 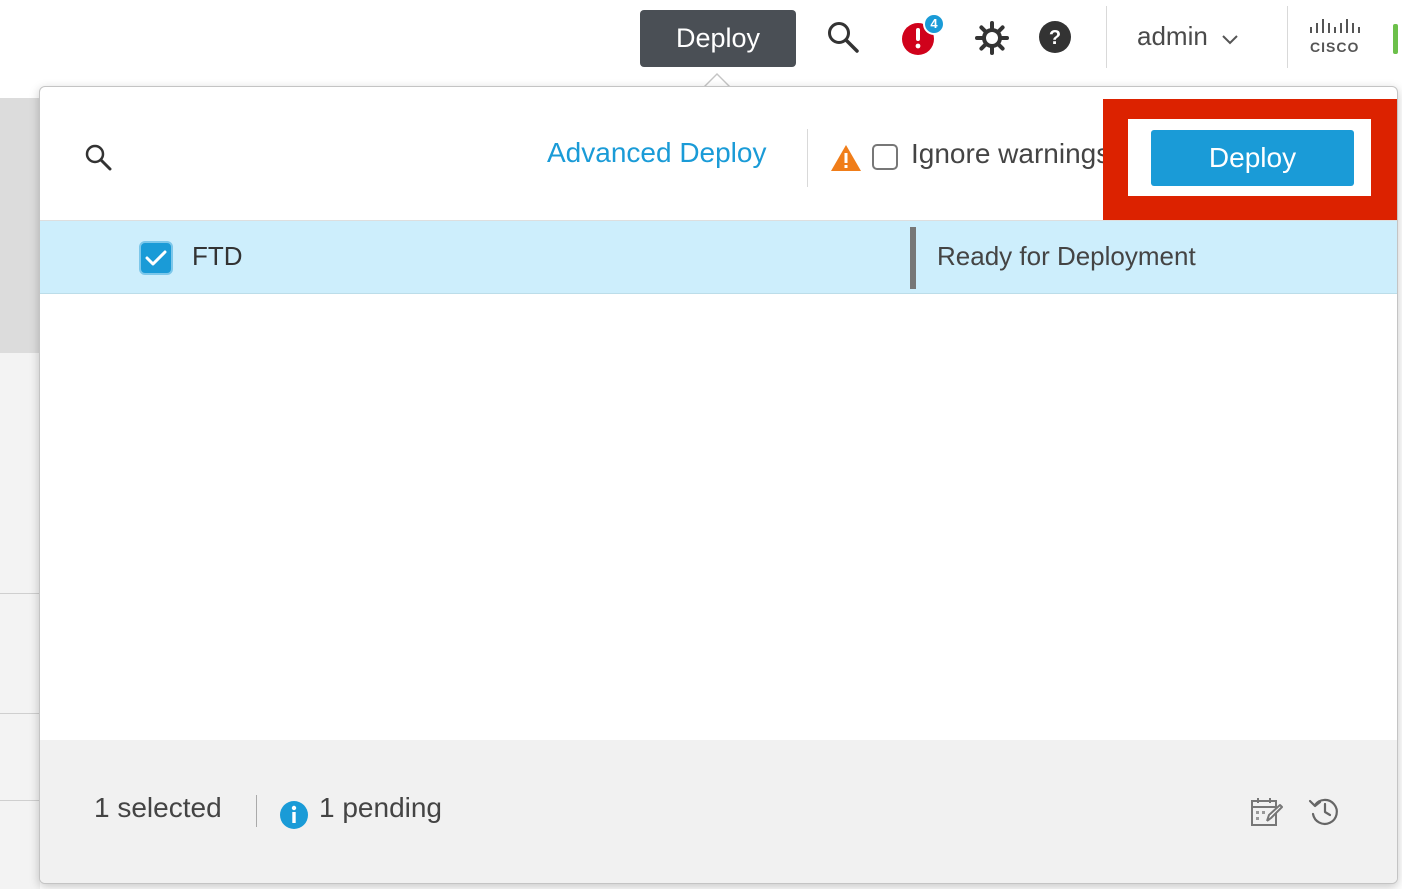 What do you see at coordinates (656, 153) in the screenshot?
I see `advanced-deploy-link: Advanced Deploy` at bounding box center [656, 153].